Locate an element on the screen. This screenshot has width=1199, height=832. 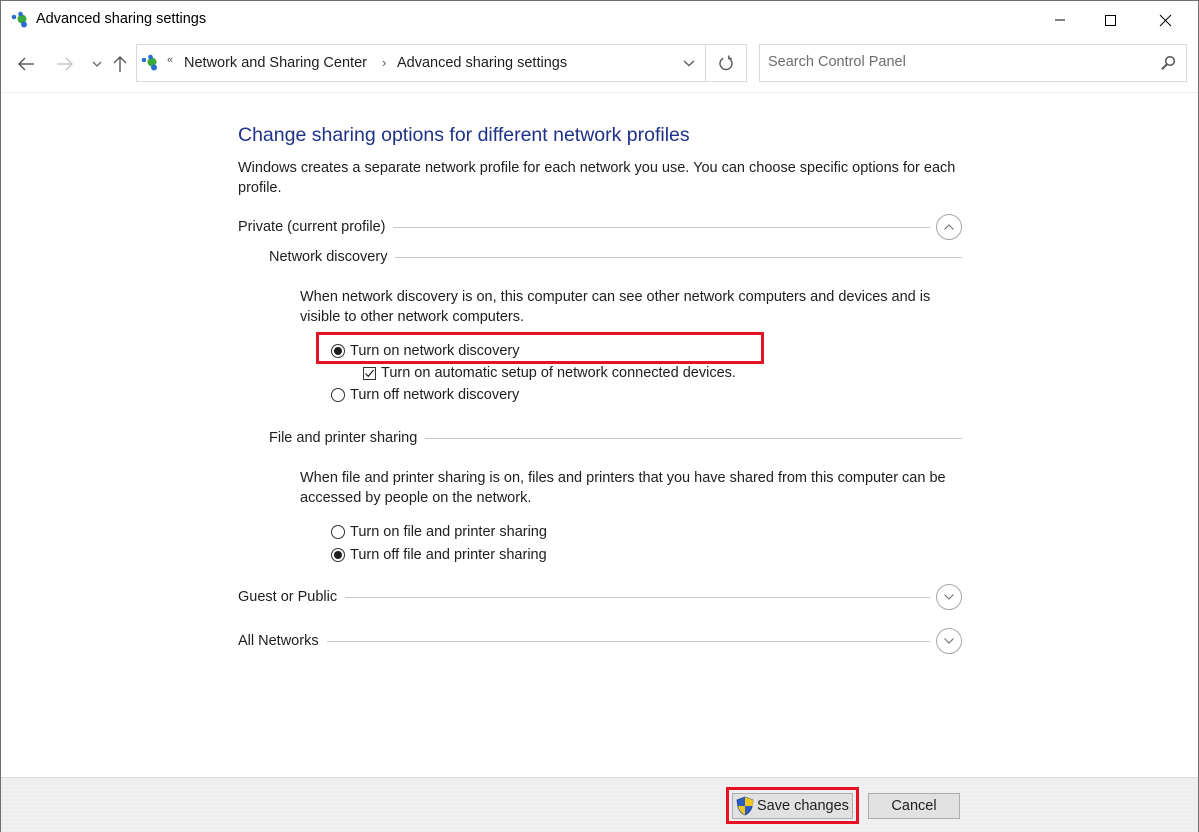
recent-locations-button is located at coordinates (97, 64).